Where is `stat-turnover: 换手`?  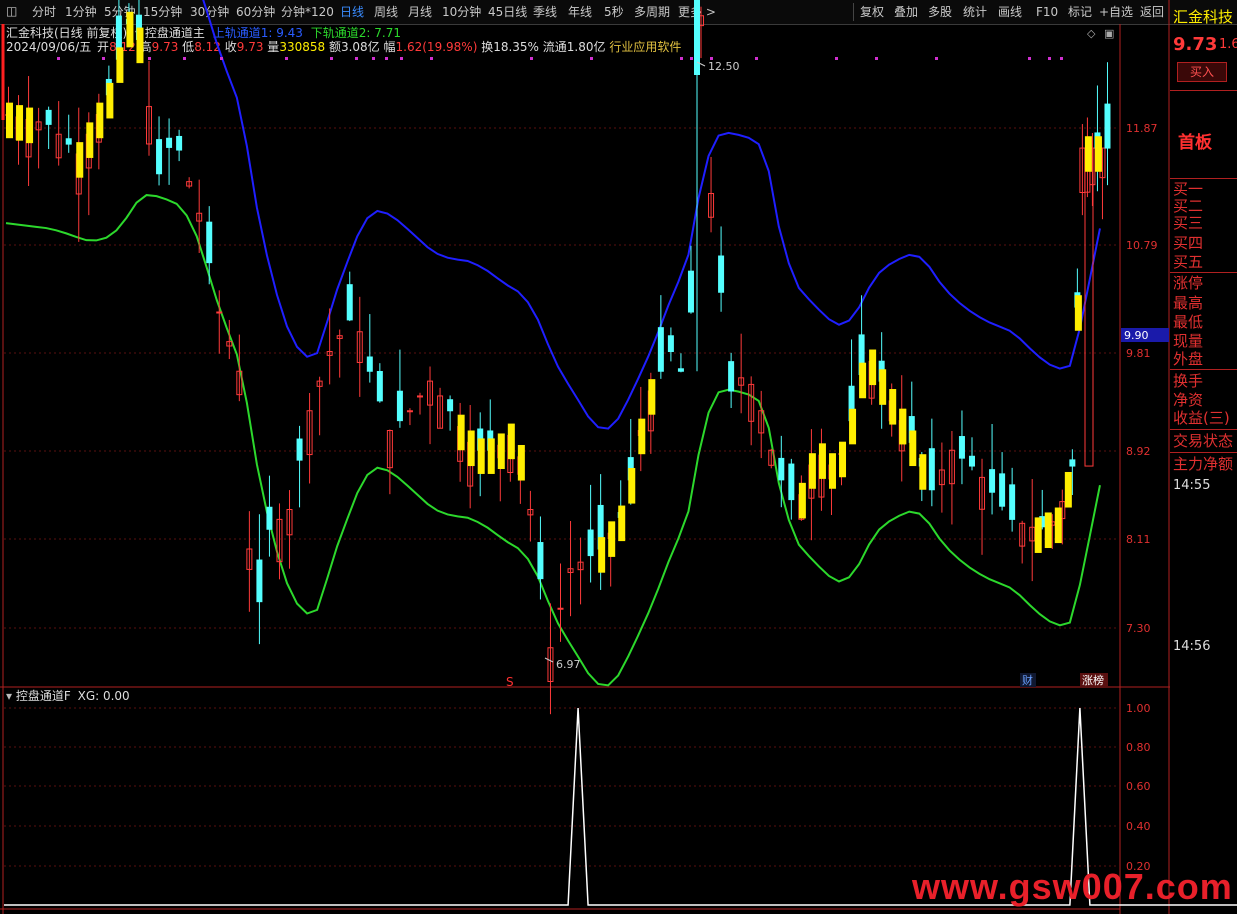 stat-turnover: 换手 is located at coordinates (1188, 381).